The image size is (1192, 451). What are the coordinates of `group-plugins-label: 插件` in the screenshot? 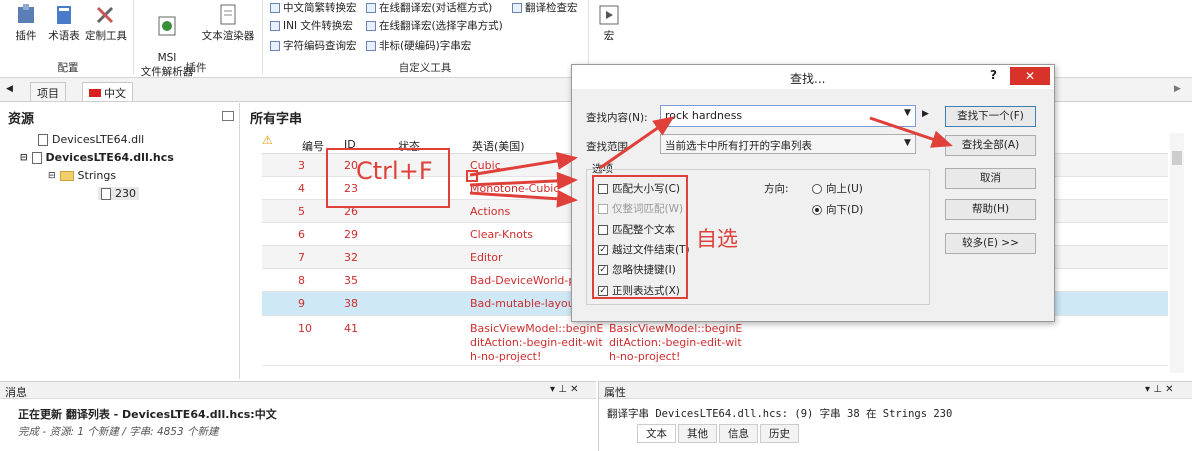 It's located at (196, 68).